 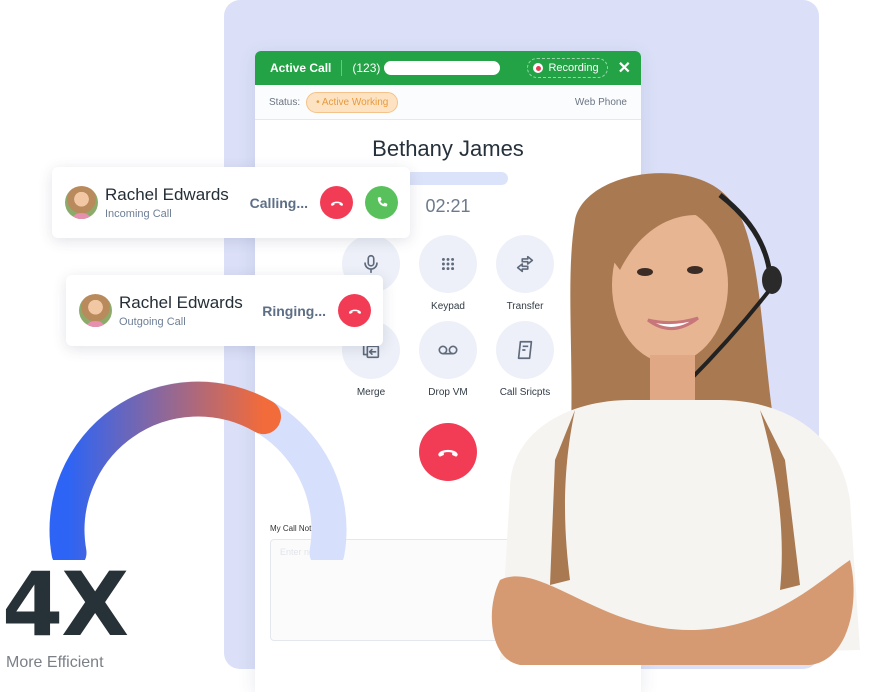 What do you see at coordinates (301, 68) in the screenshot?
I see `call-title: Active Call` at bounding box center [301, 68].